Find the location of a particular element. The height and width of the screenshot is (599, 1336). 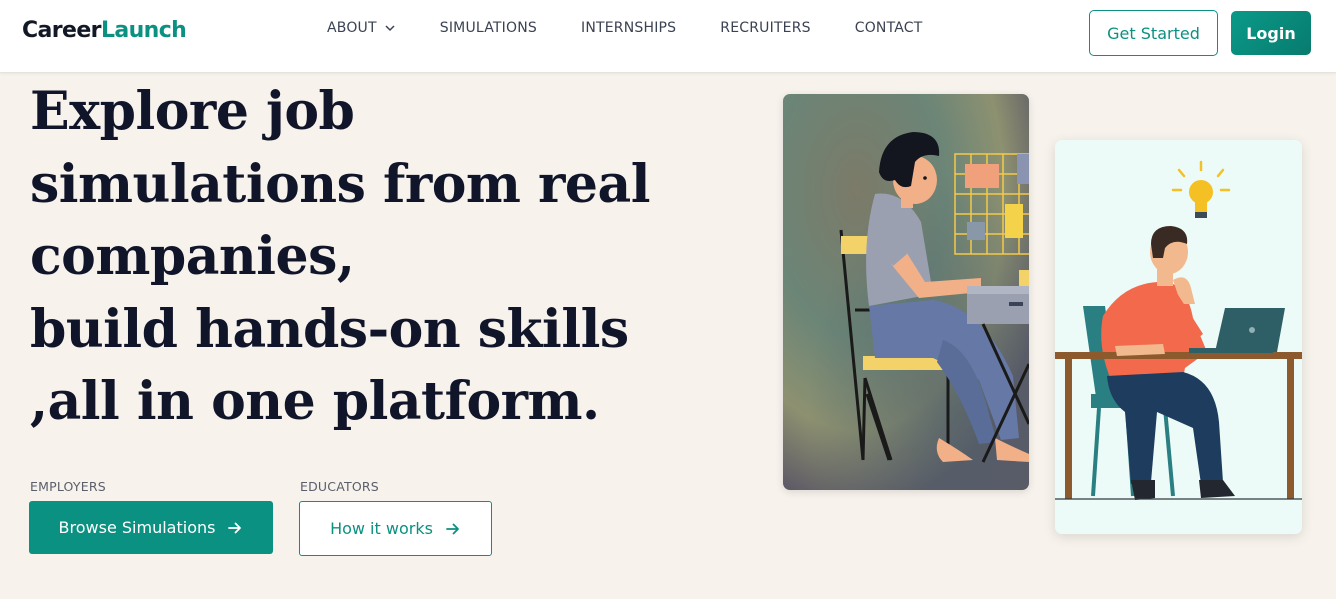

hero-headline-line: build hands-on skills is located at coordinates (329, 329).